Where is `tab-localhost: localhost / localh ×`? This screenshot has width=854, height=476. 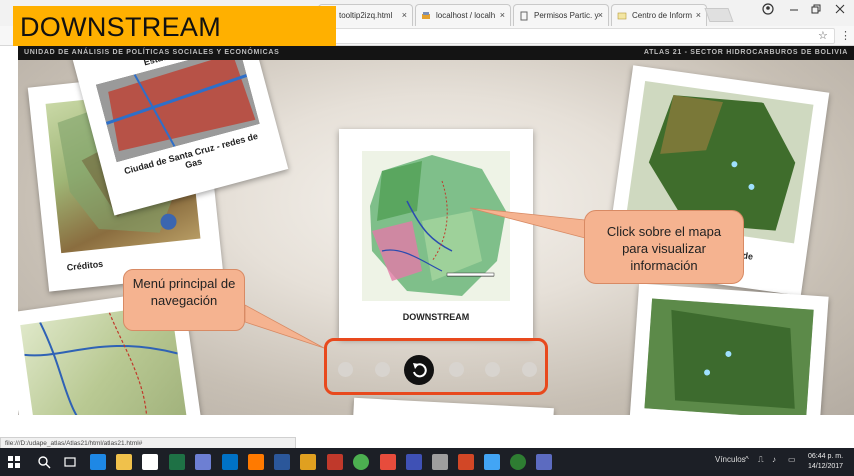 tab-localhost: localhost / localh × is located at coordinates (463, 15).